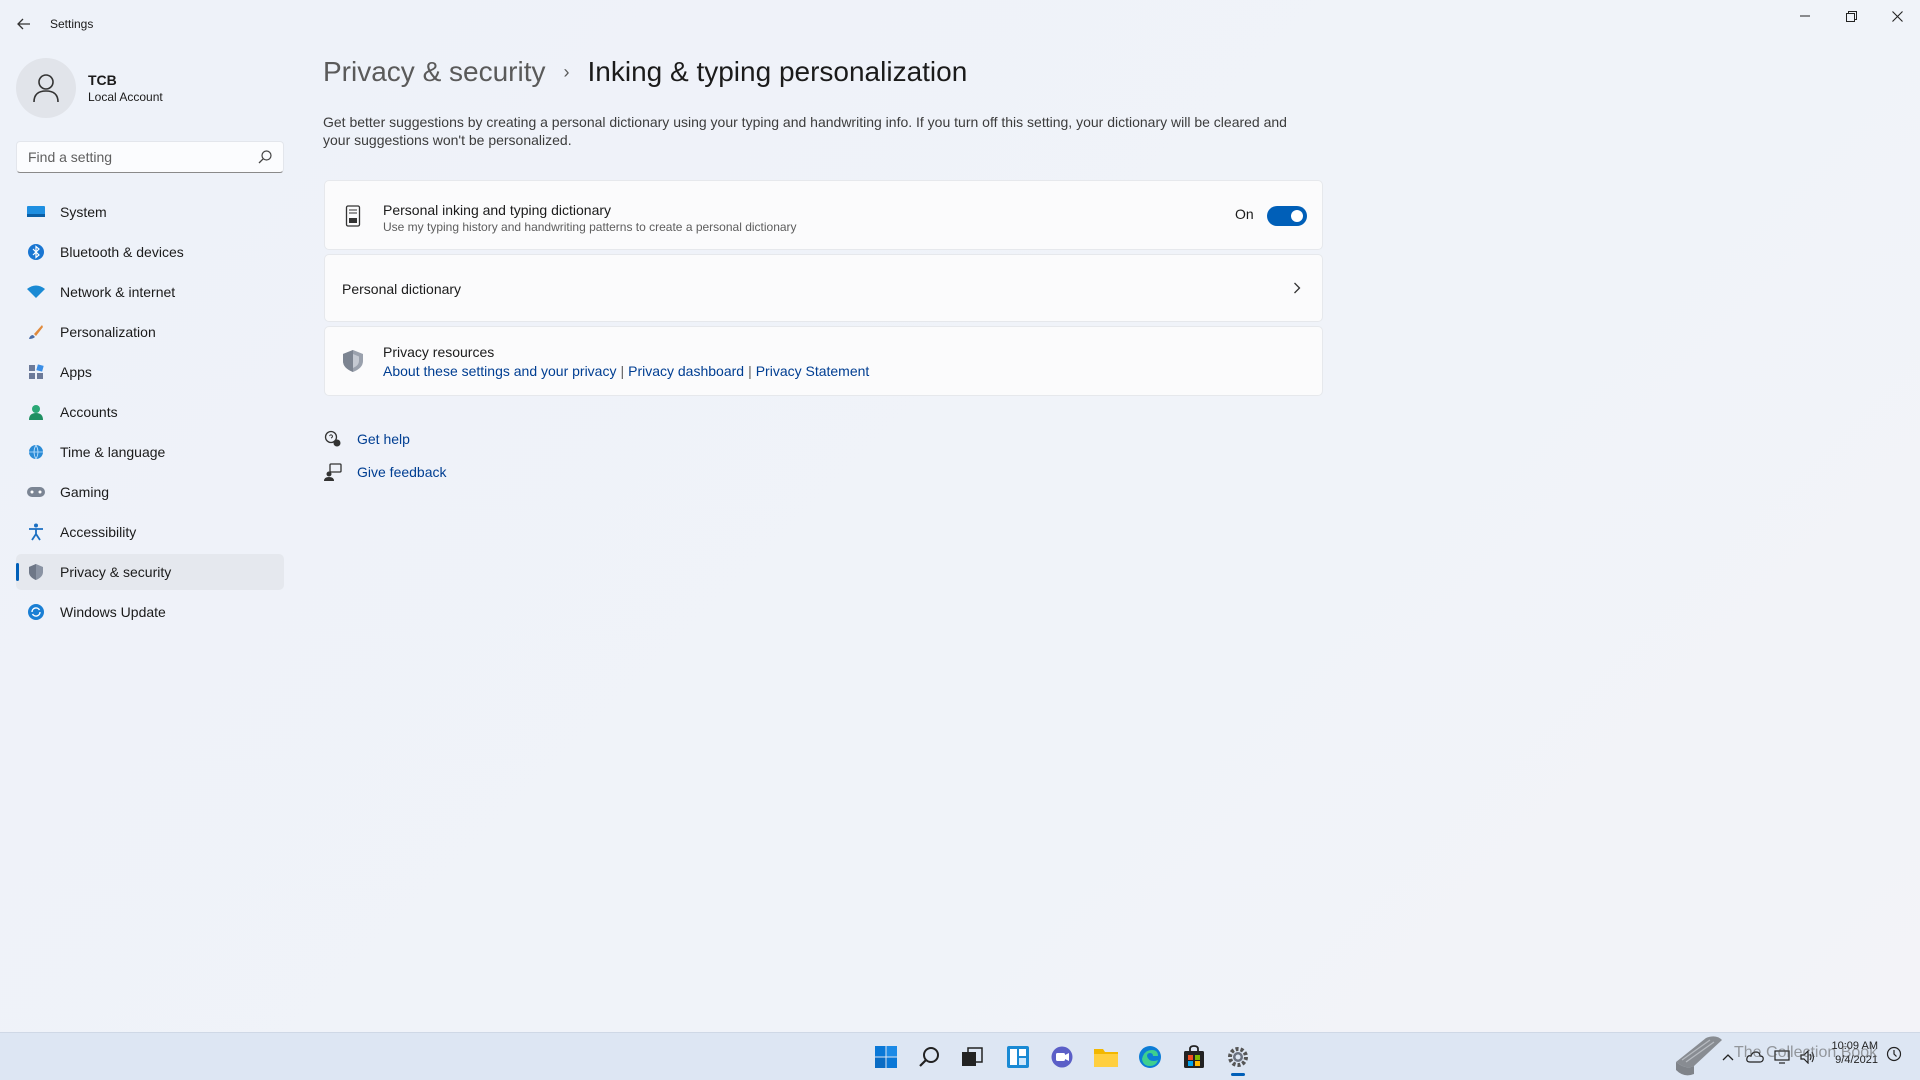 The height and width of the screenshot is (1080, 1920). I want to click on edge-icon, so click(1150, 1057).